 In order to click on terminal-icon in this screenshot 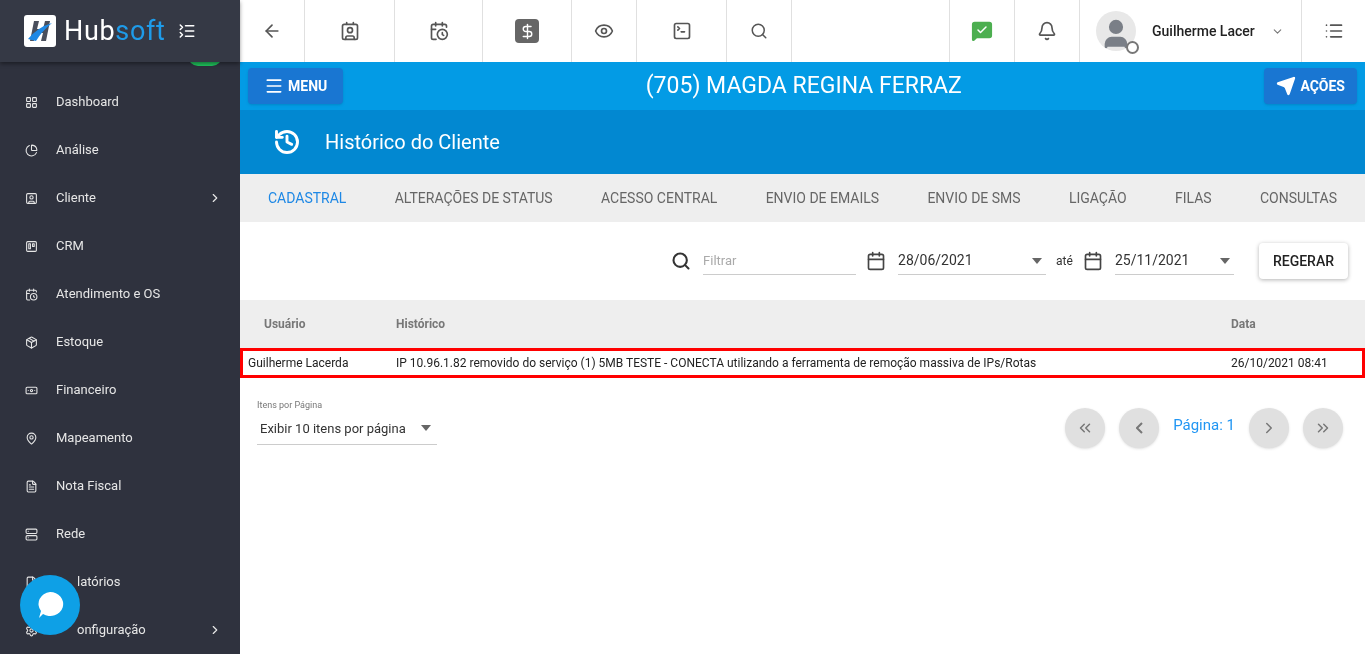, I will do `click(681, 31)`.